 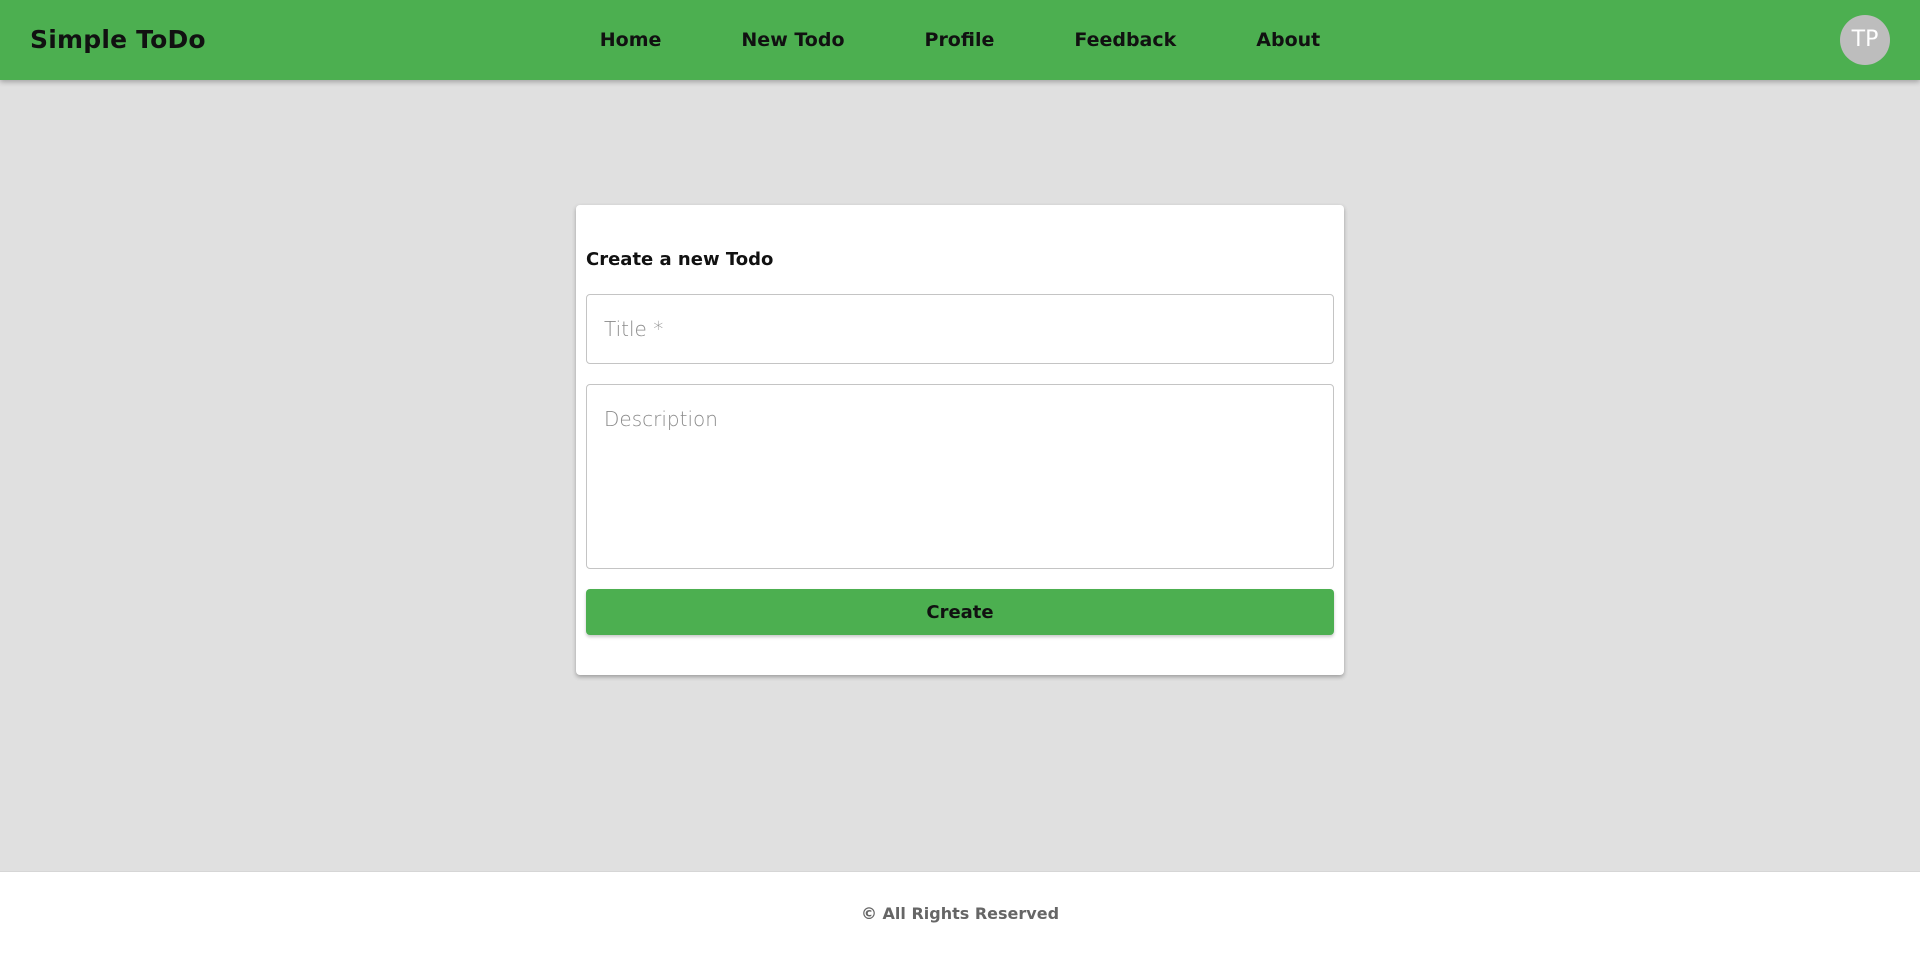 I want to click on page-footer: © All Rights Reserved, so click(x=960, y=914).